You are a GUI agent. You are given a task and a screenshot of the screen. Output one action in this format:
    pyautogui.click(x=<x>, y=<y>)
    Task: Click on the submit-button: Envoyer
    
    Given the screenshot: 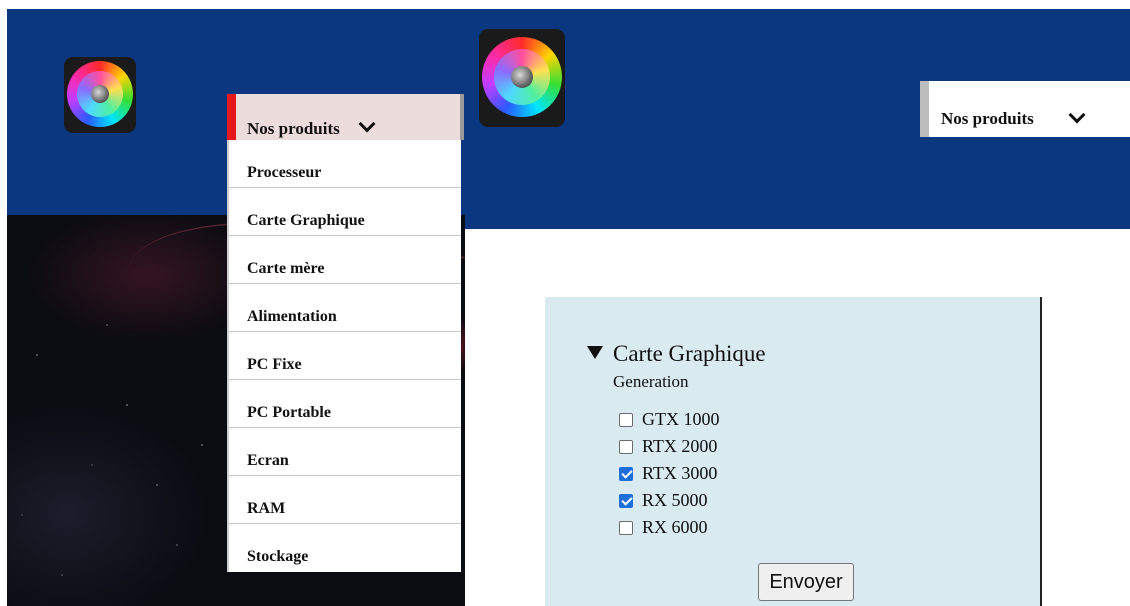 What is the action you would take?
    pyautogui.click(x=806, y=582)
    